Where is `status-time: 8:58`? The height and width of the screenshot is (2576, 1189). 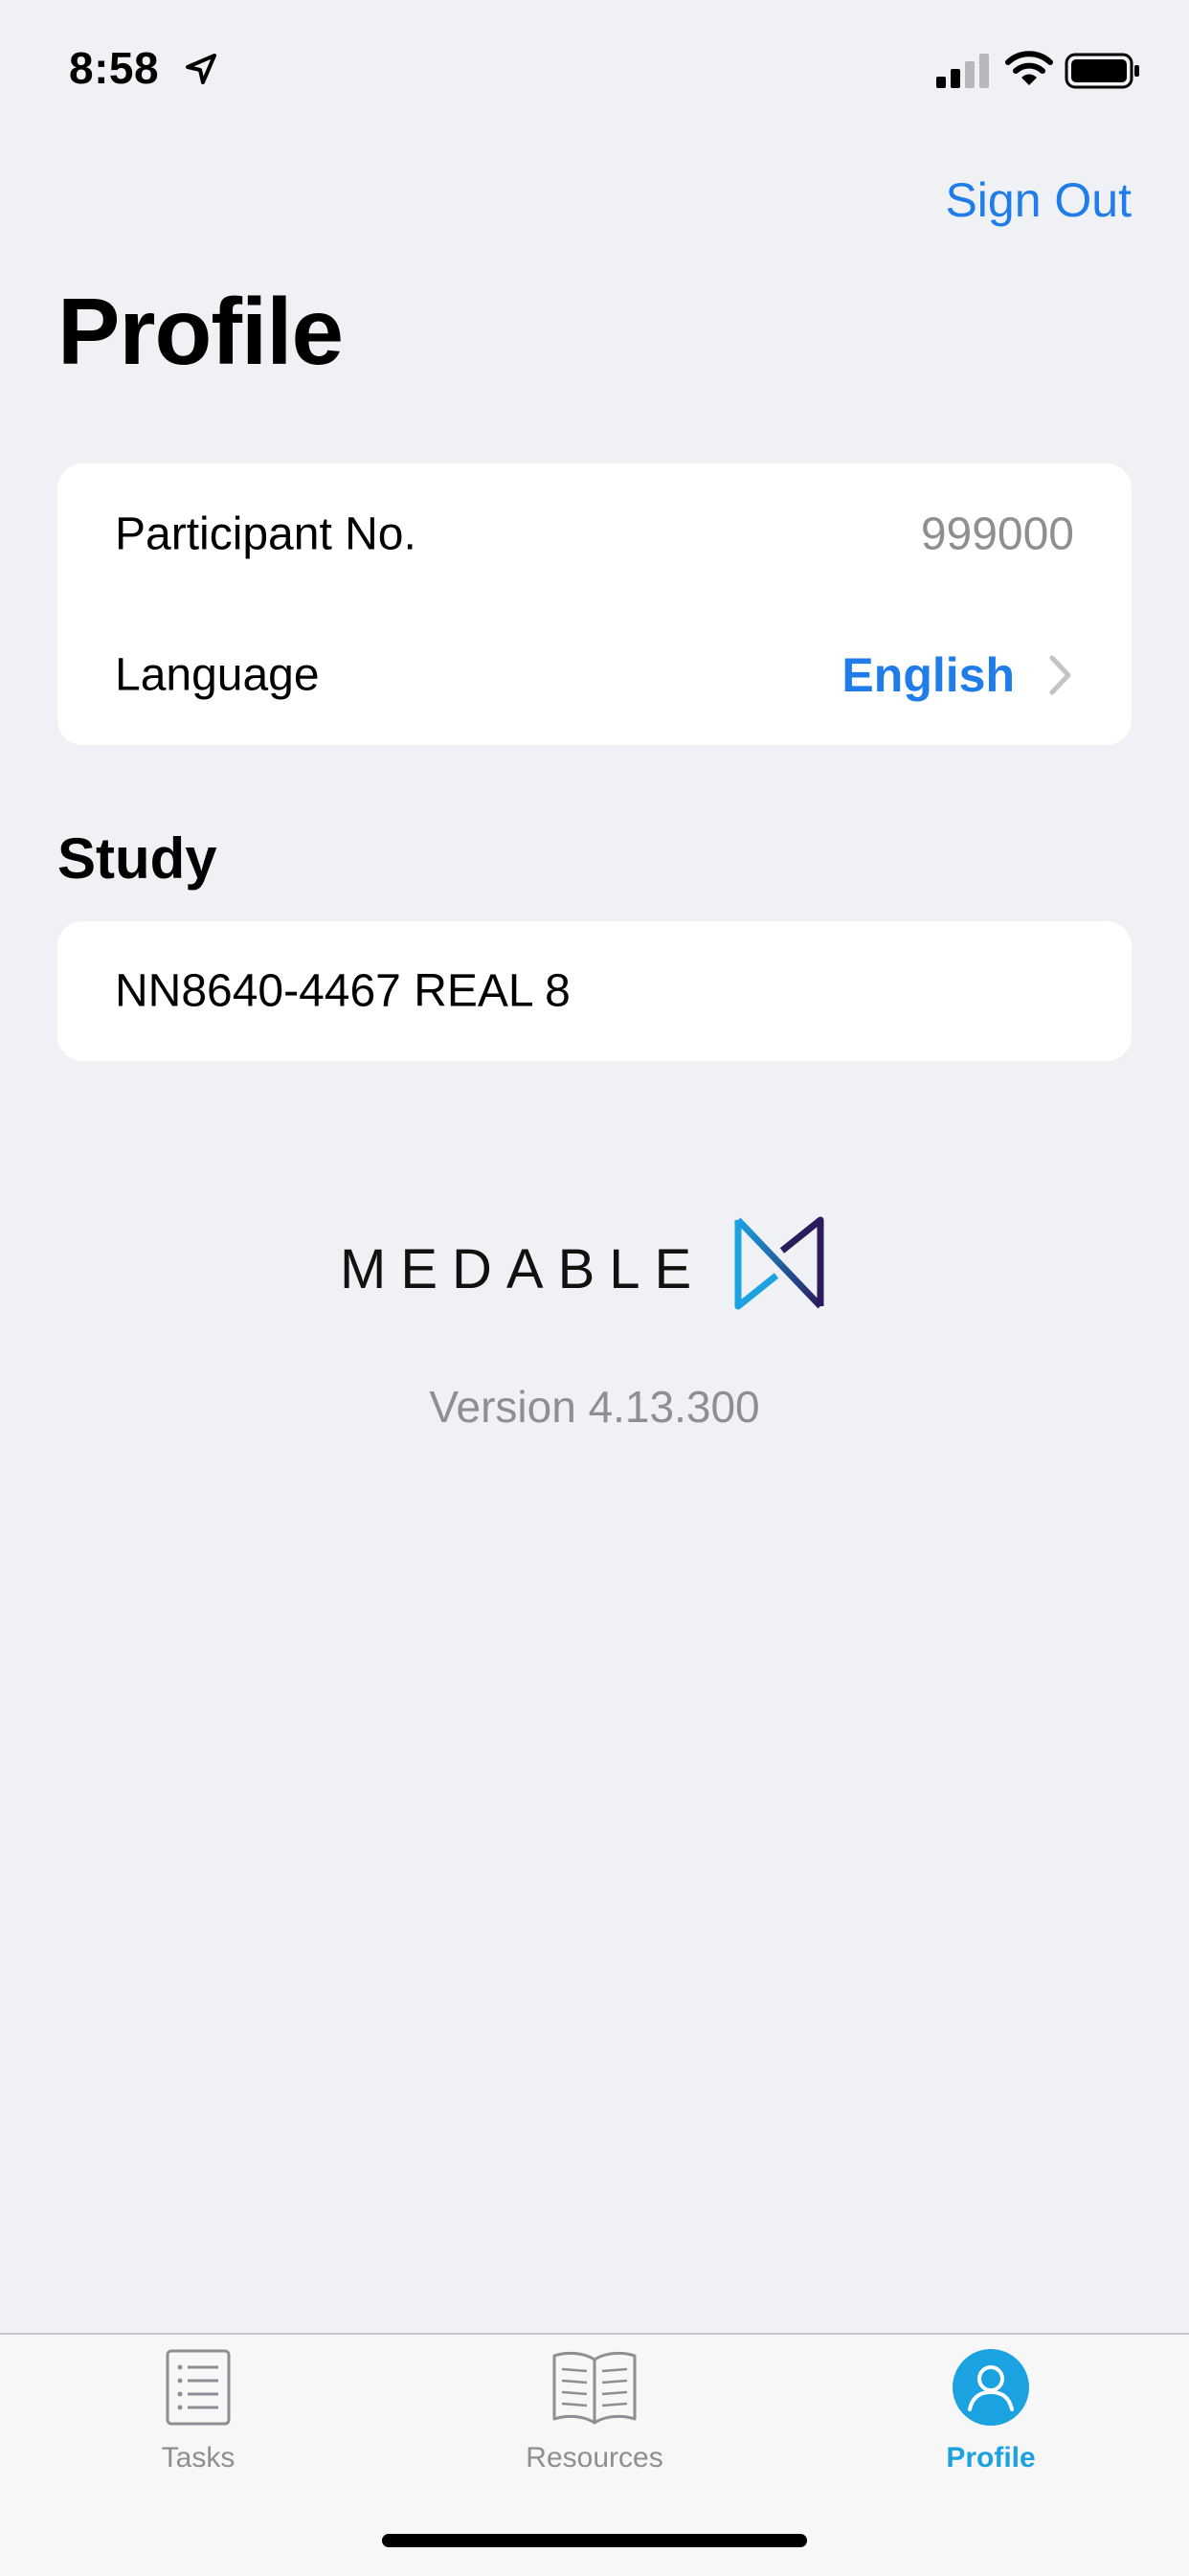 status-time: 8:58 is located at coordinates (114, 68).